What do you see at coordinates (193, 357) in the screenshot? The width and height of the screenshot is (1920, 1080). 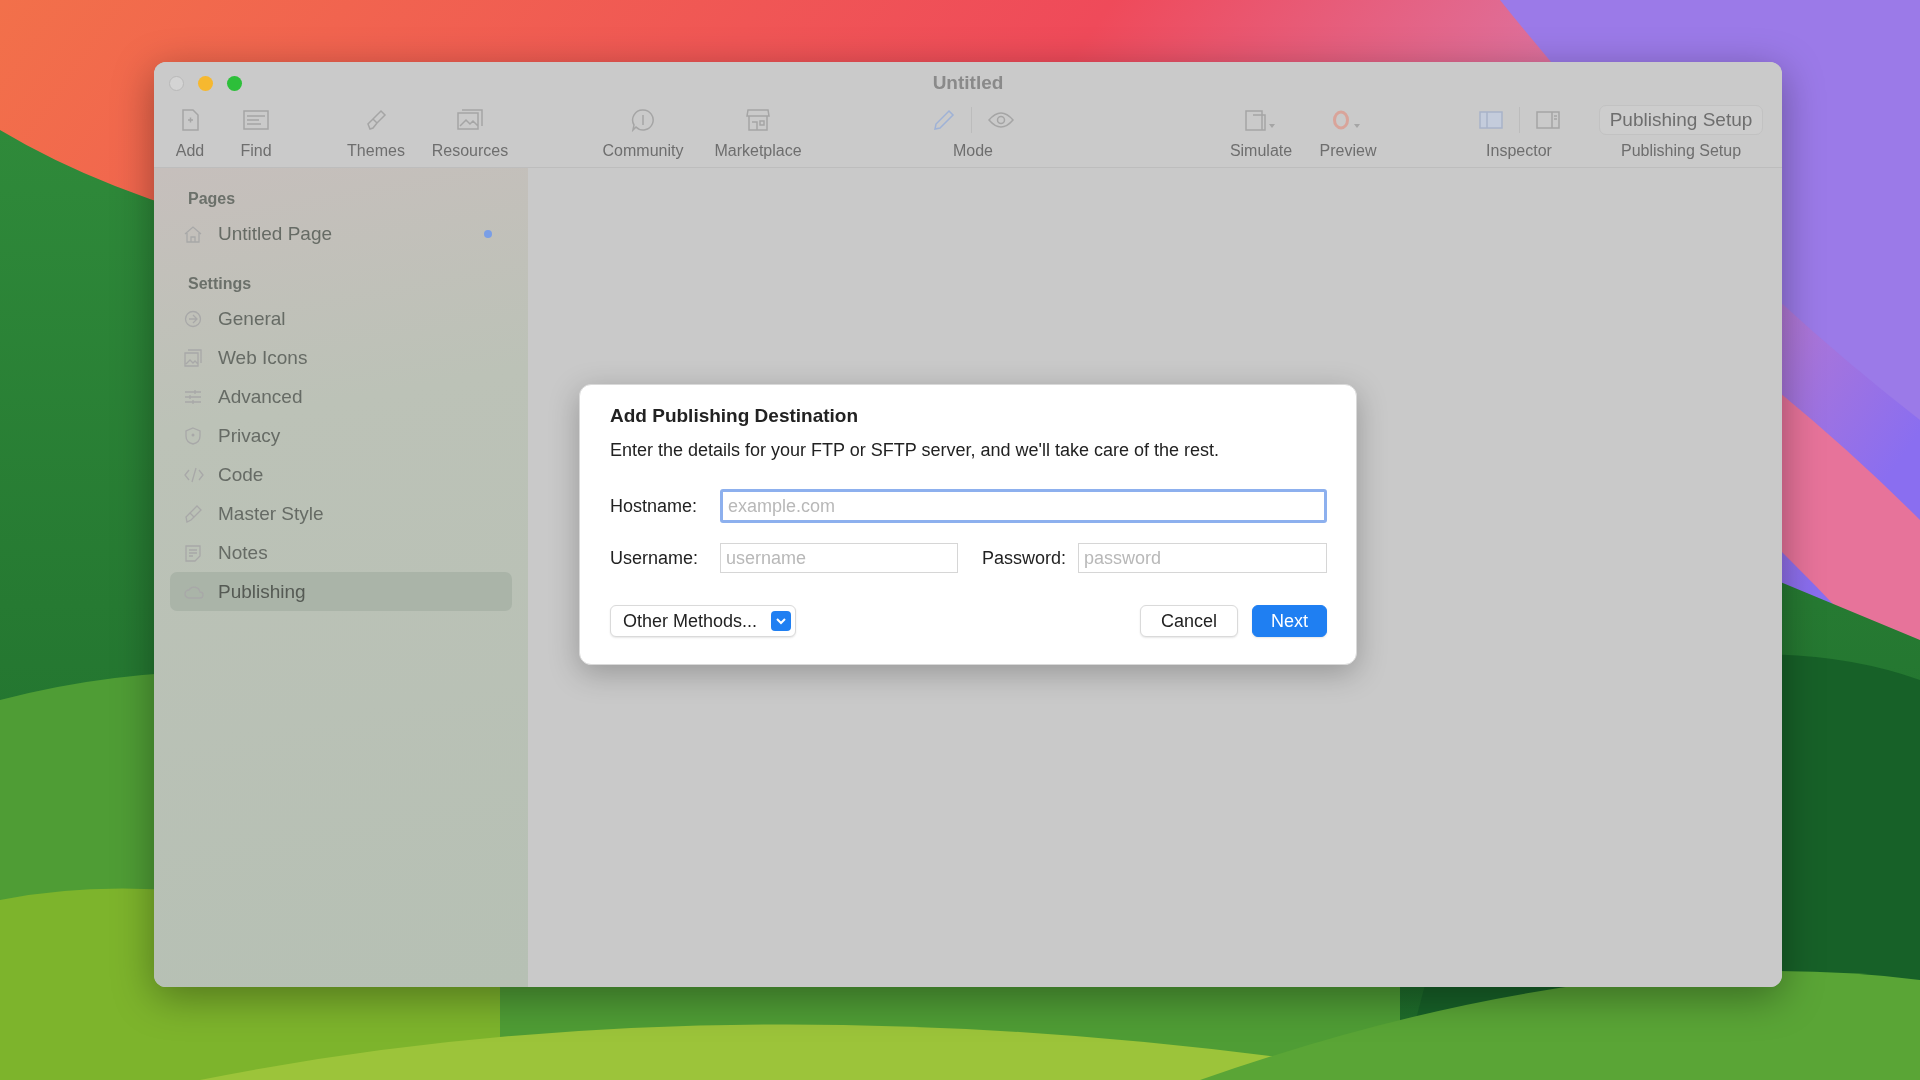 I see `images-icon` at bounding box center [193, 357].